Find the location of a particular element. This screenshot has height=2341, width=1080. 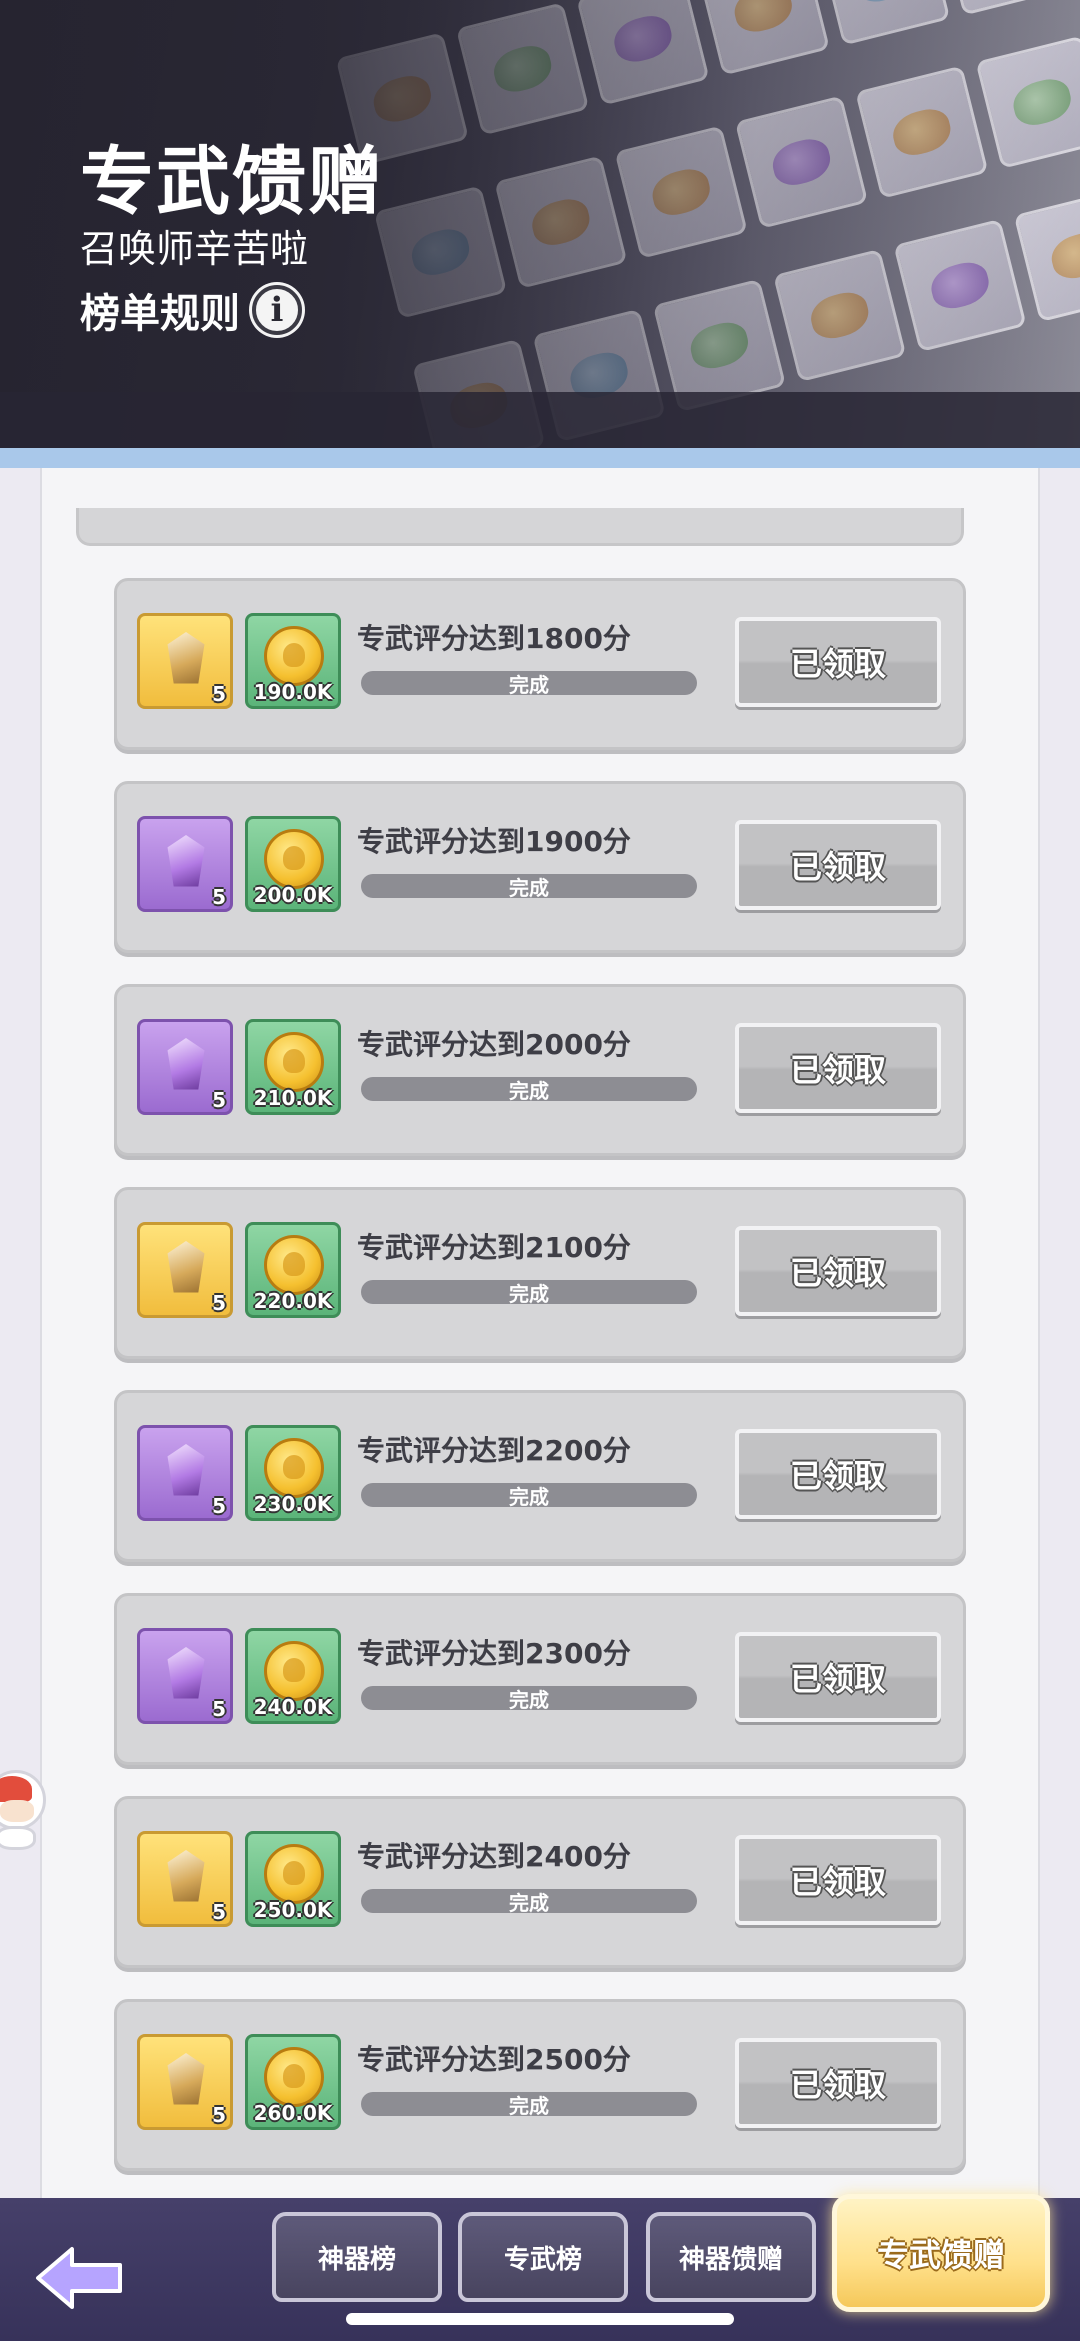

reward-gold-coins: 250.0K is located at coordinates (293, 1879).